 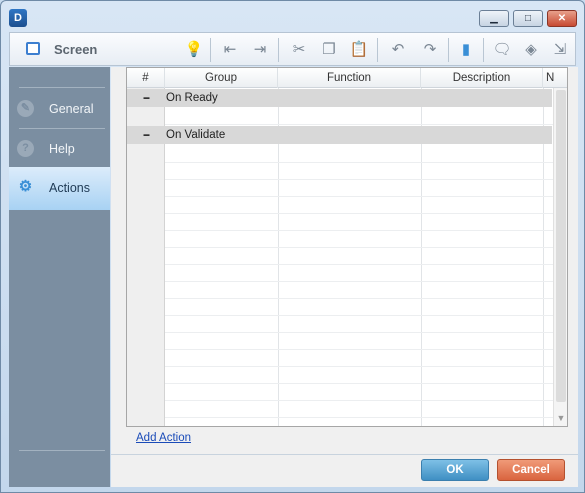 I want to click on column-header-function: Function, so click(x=349, y=78).